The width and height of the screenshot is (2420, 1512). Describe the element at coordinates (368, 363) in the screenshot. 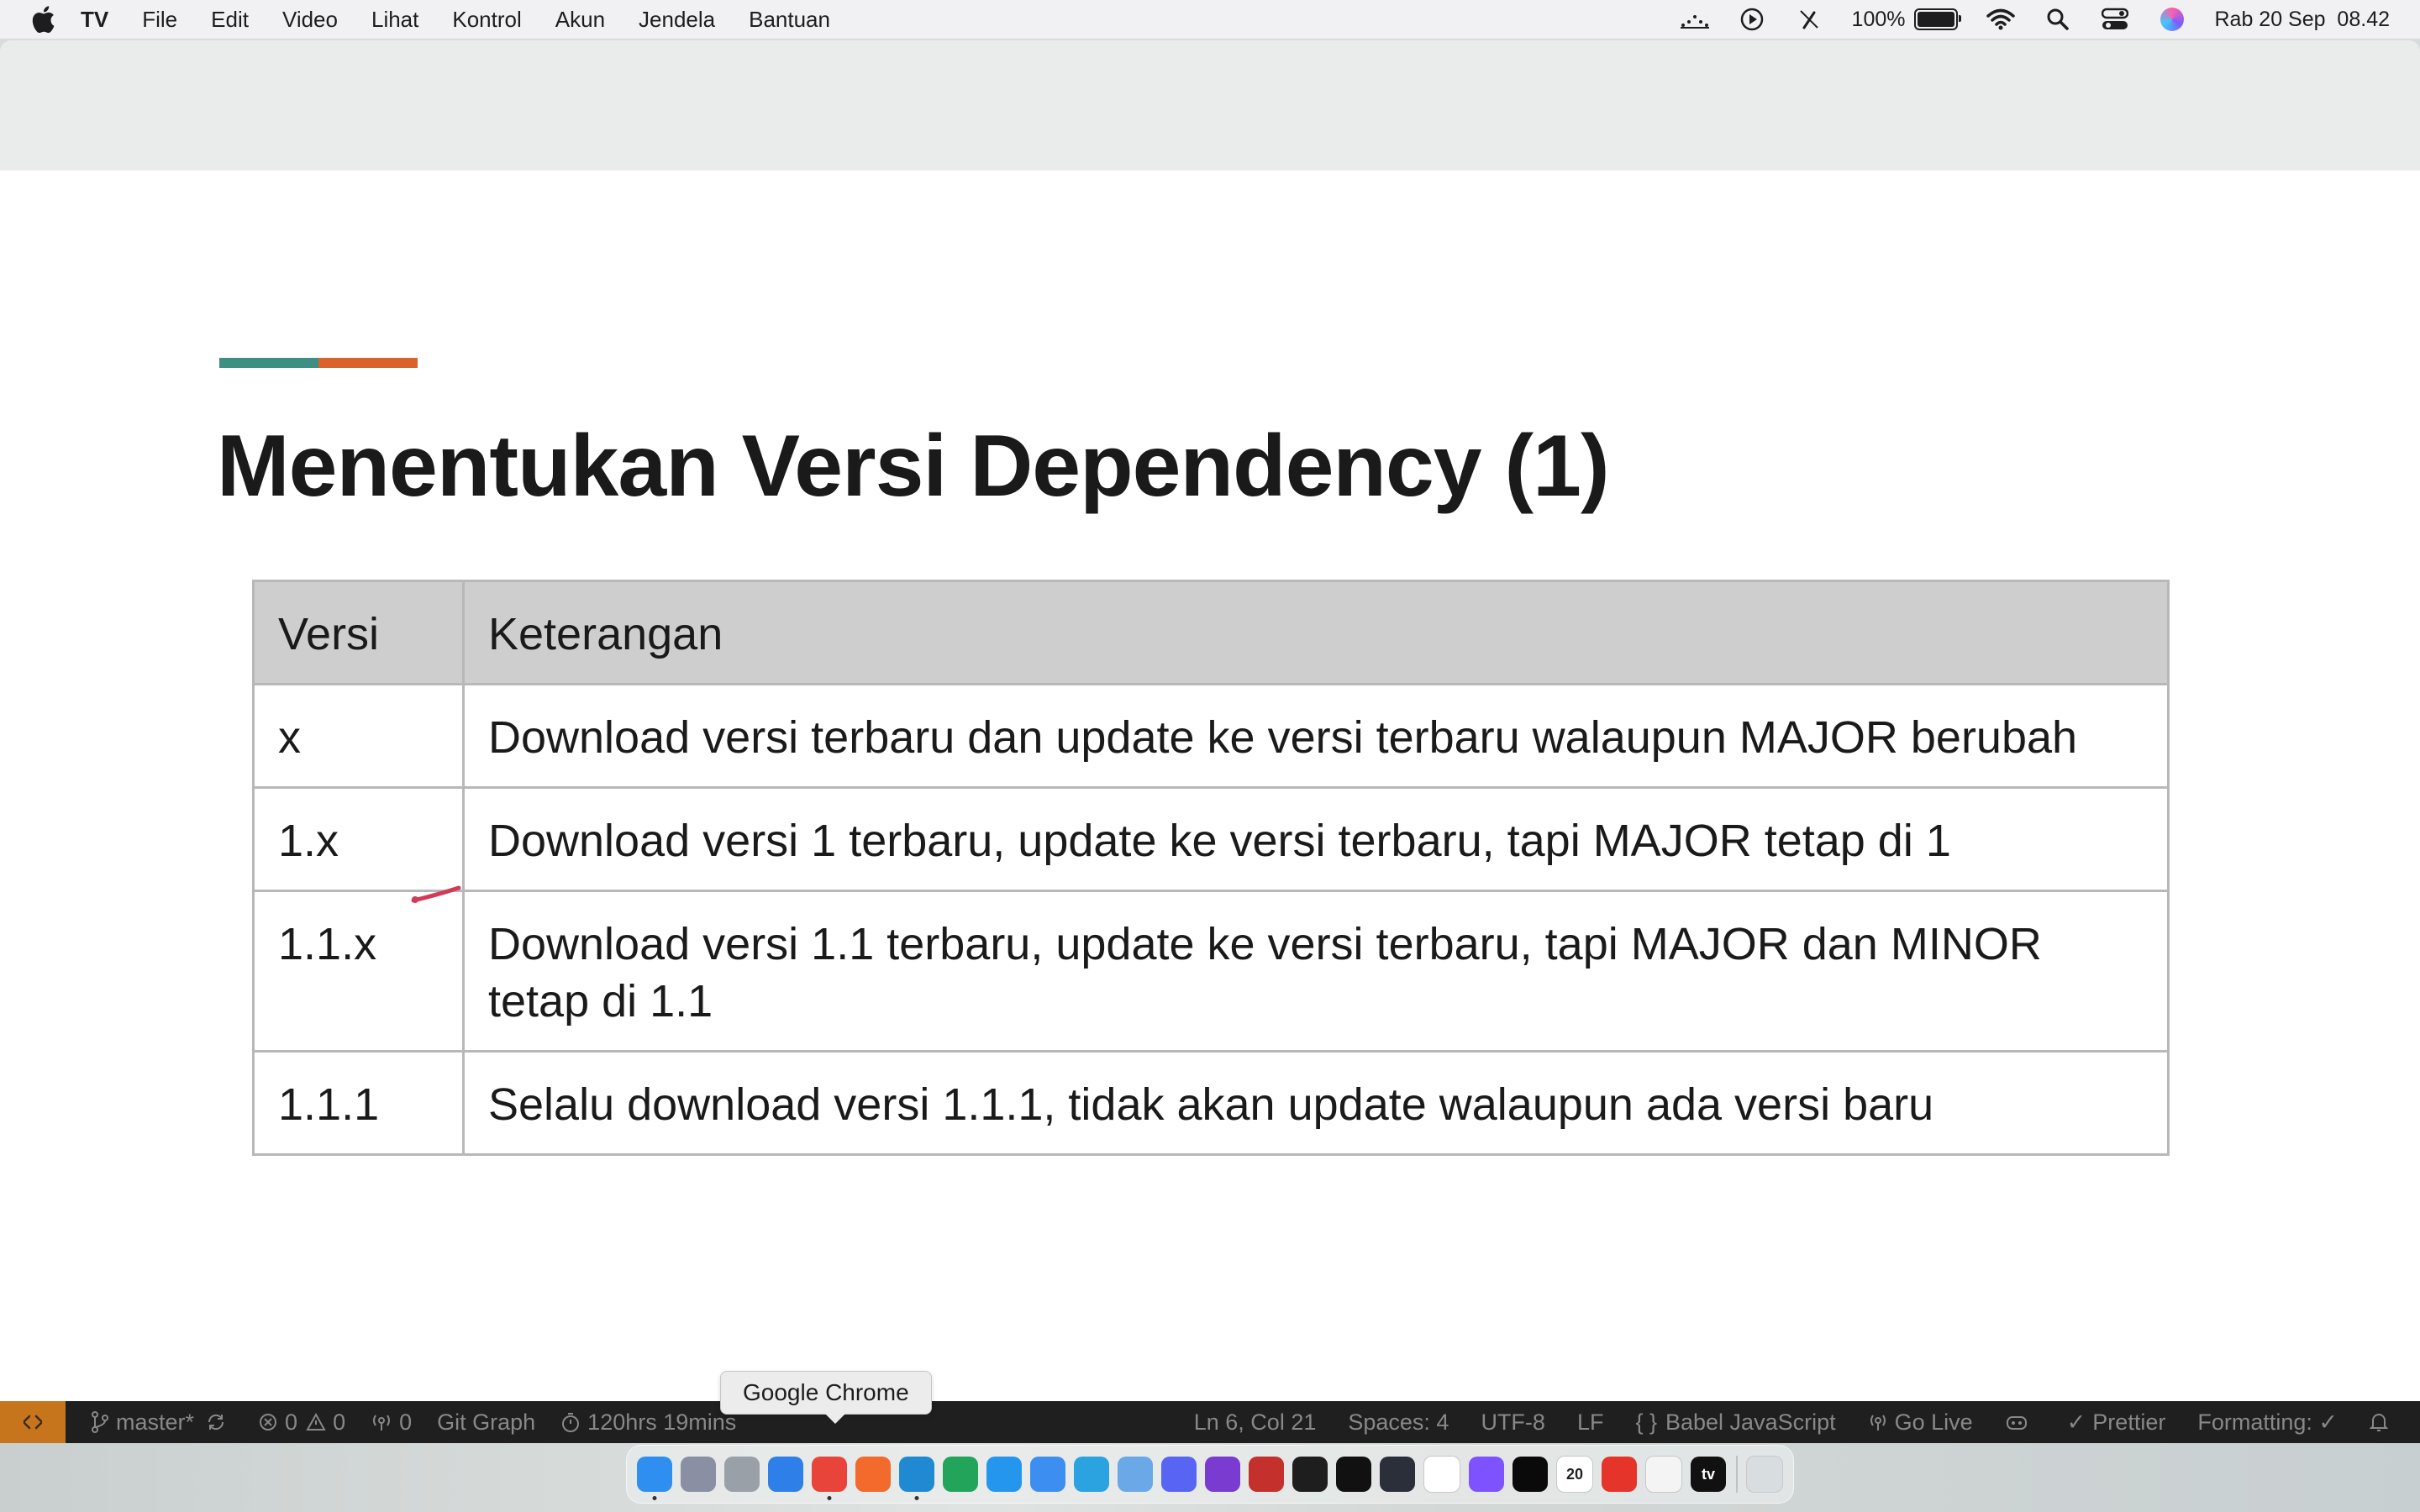

I see `accent-bar-orange` at that location.